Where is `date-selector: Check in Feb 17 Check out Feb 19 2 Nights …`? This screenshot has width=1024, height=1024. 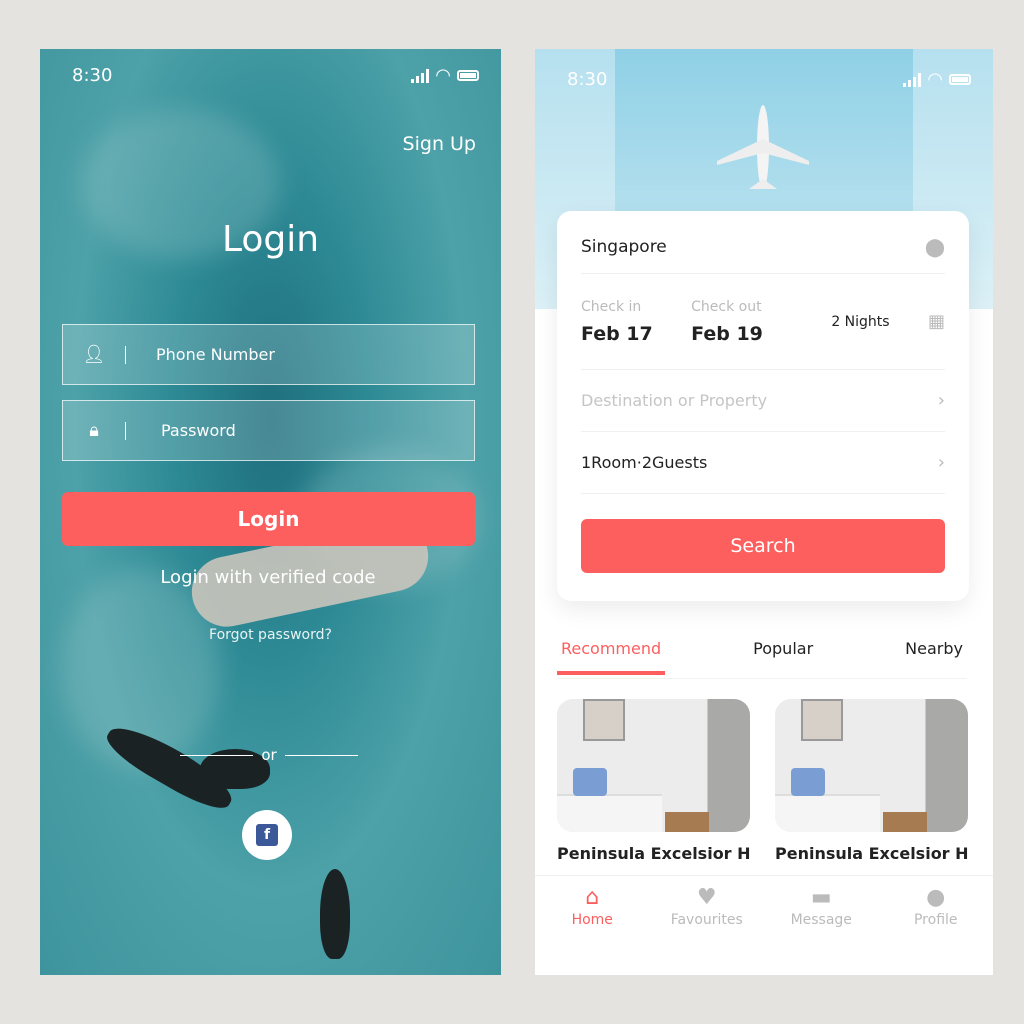
date-selector: Check in Feb 17 Check out Feb 19 2 Nights … is located at coordinates (763, 322).